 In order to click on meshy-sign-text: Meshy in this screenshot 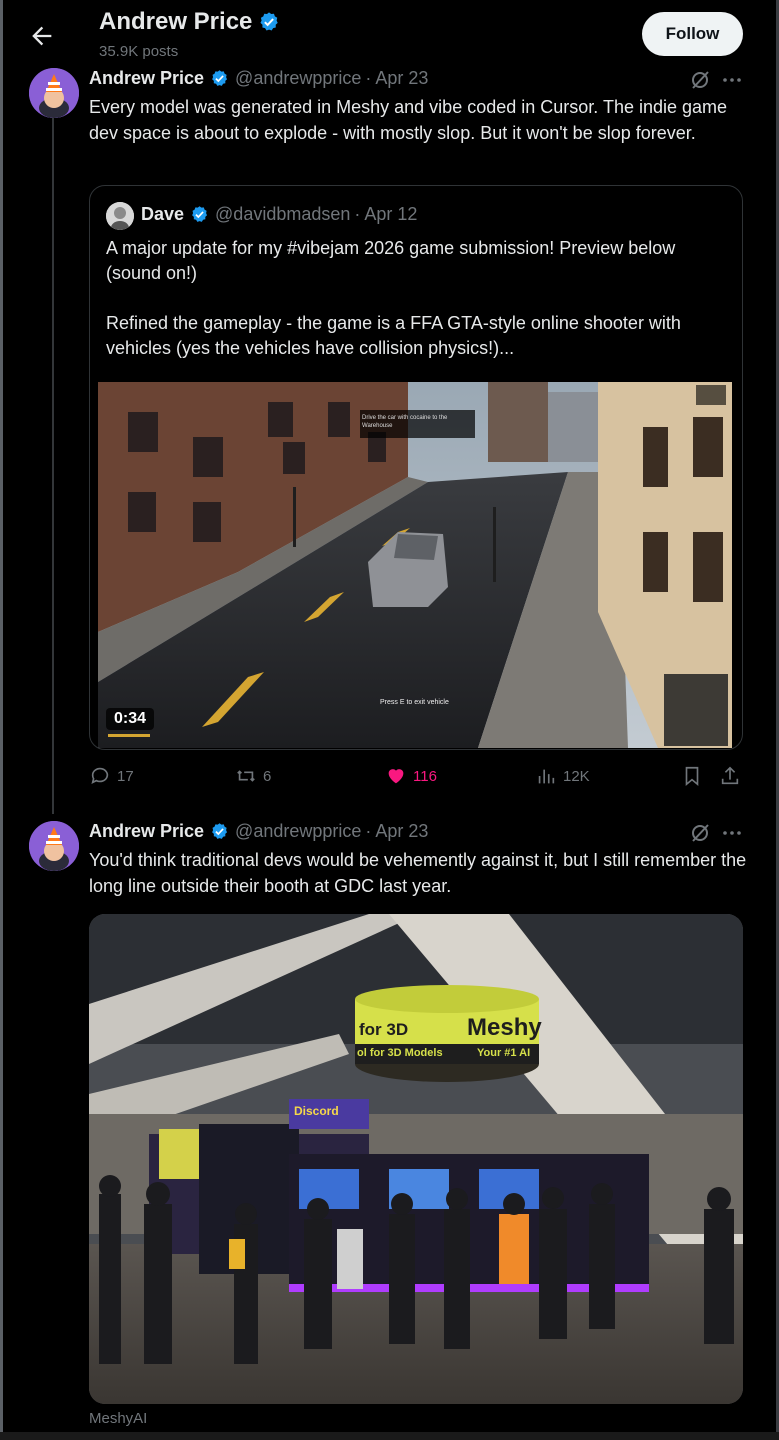, I will do `click(504, 1027)`.